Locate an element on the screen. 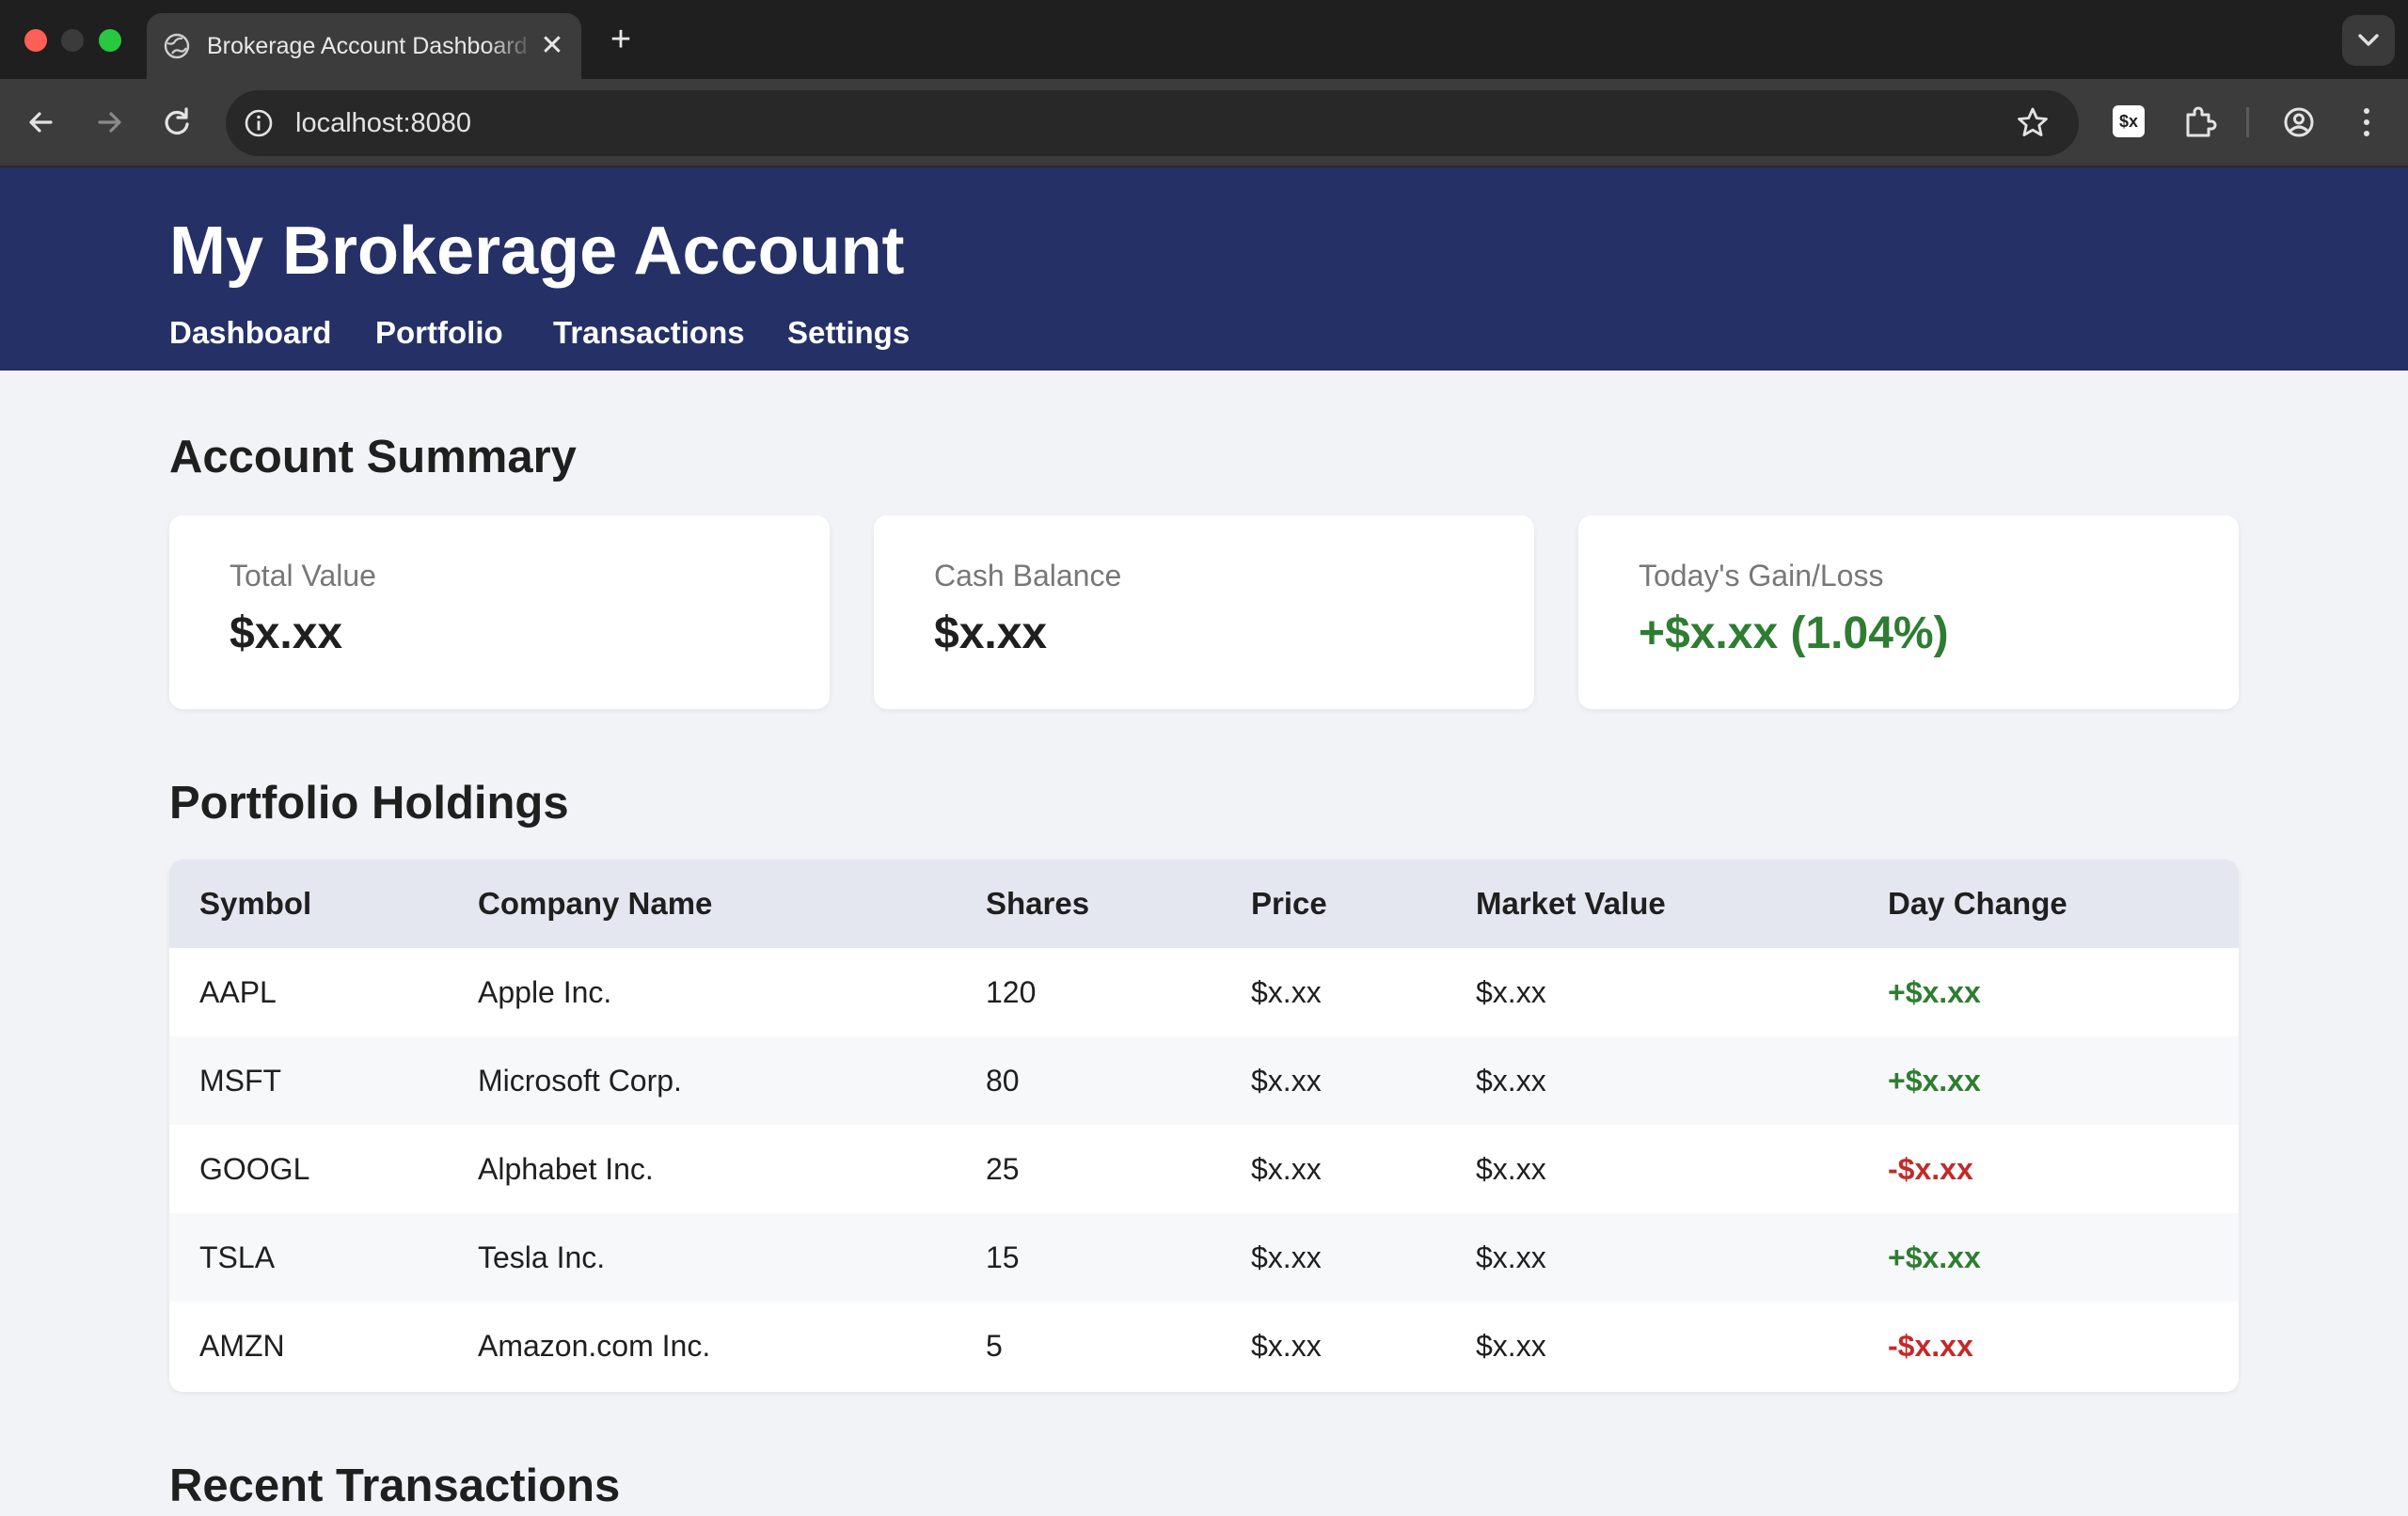 The width and height of the screenshot is (2408, 1516). recent-transactions-heading: Recent Transactions is located at coordinates (395, 1486).